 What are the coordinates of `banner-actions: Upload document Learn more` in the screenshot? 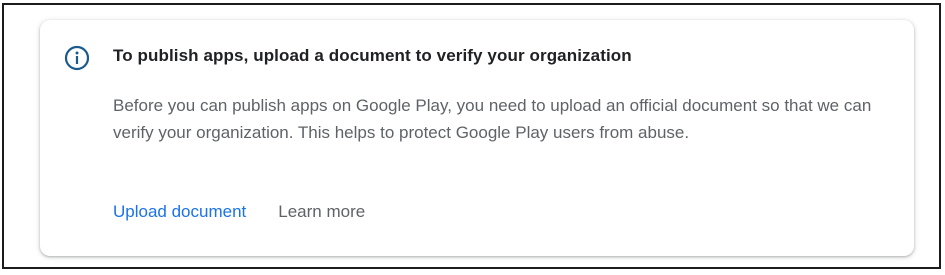 It's located at (239, 212).